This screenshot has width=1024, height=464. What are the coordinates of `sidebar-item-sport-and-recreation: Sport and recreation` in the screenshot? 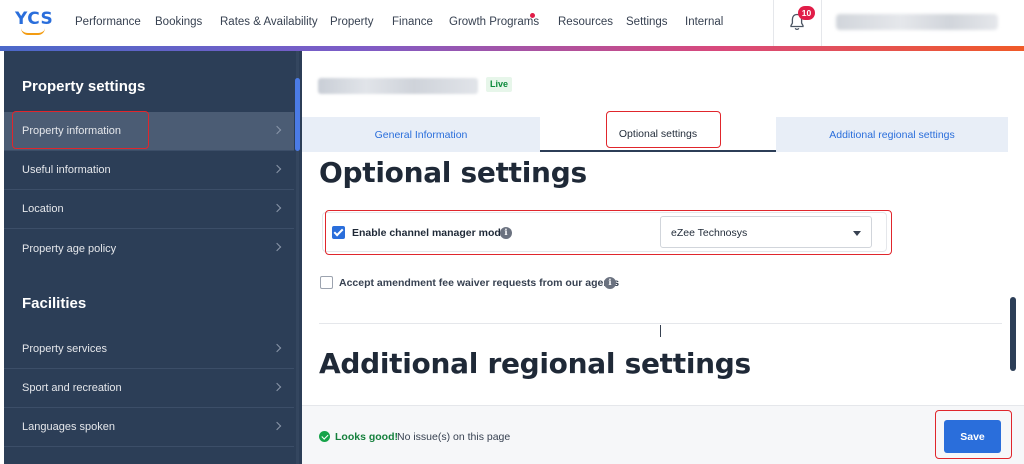 It's located at (149, 388).